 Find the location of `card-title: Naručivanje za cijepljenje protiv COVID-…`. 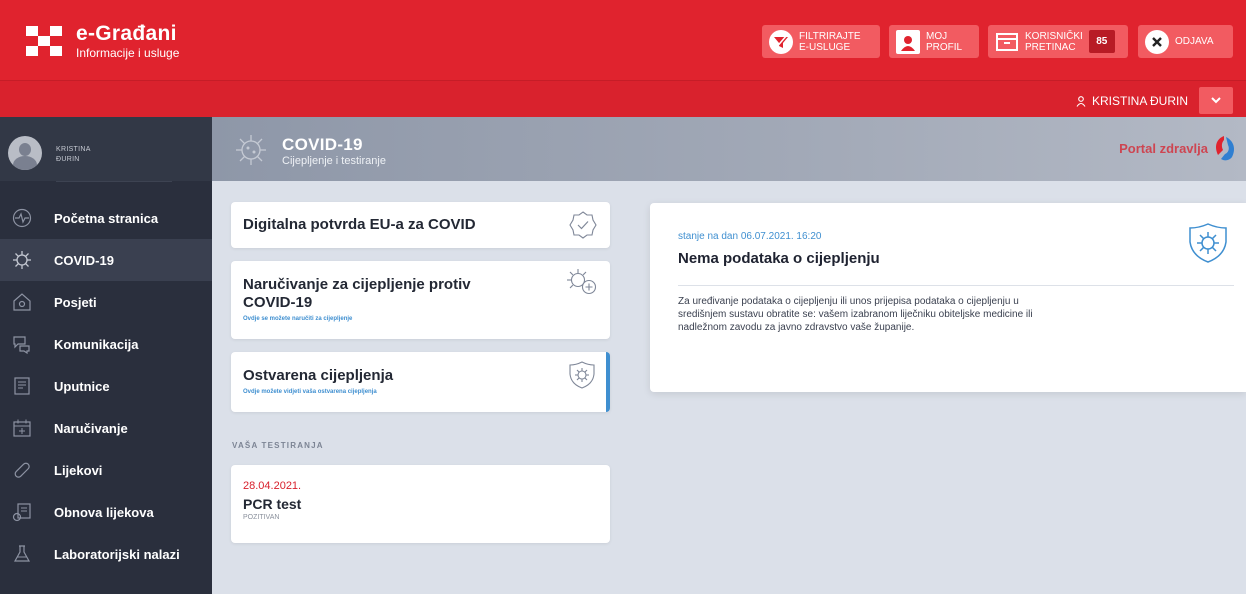

card-title: Naručivanje za cijepljenje protiv COVID-… is located at coordinates (357, 293).